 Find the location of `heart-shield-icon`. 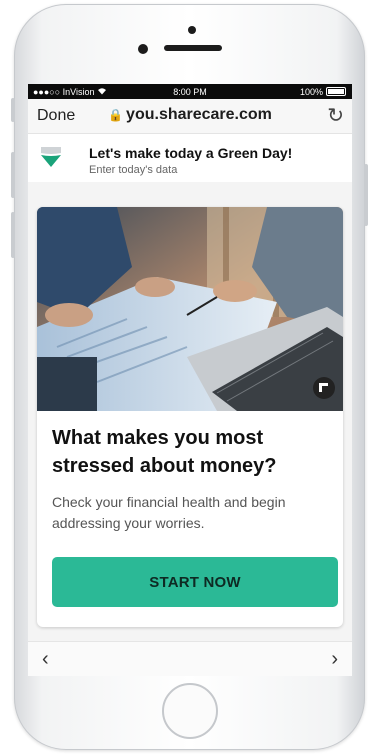

heart-shield-icon is located at coordinates (51, 160).